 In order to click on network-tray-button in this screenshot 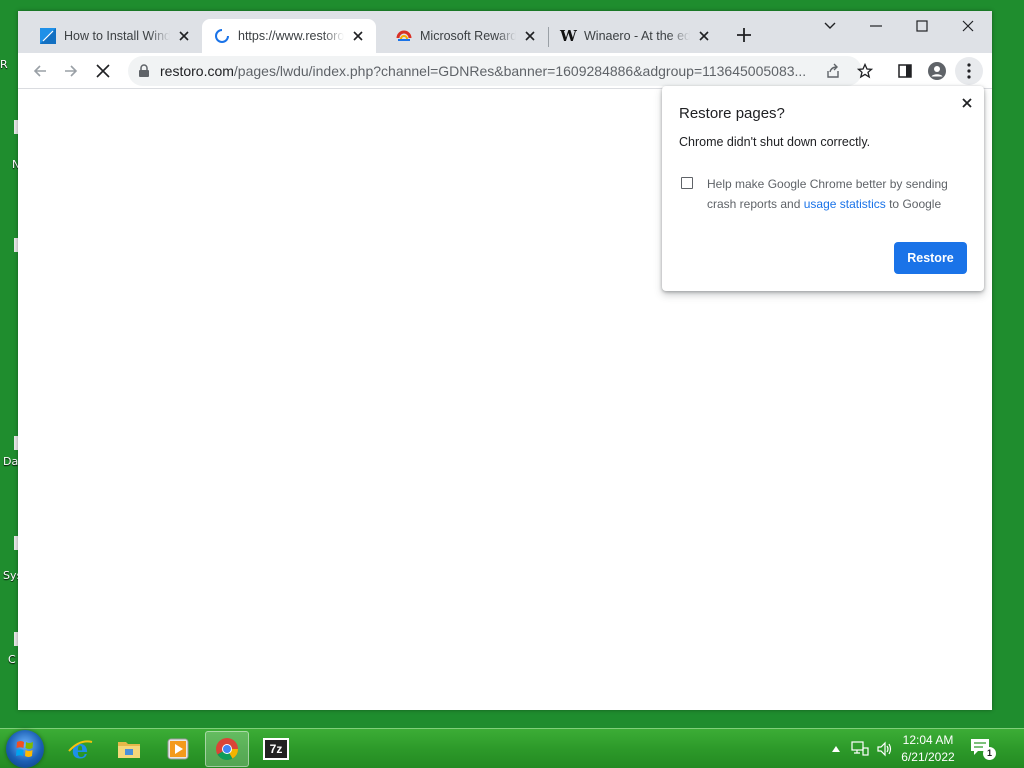, I will do `click(860, 748)`.